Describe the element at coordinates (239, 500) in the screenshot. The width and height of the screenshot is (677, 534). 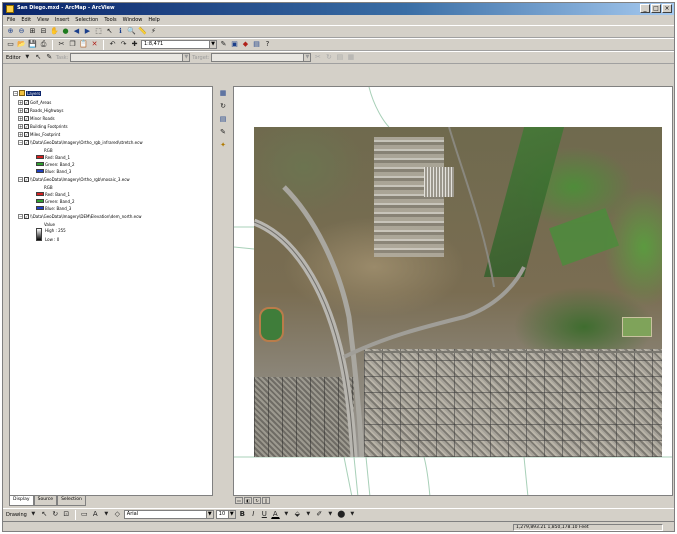
I see `layout-view-button: ▭` at that location.